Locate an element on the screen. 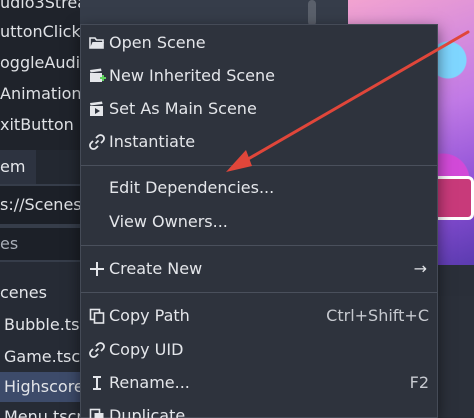  path-field: s://Scenes is located at coordinates (40, 205).